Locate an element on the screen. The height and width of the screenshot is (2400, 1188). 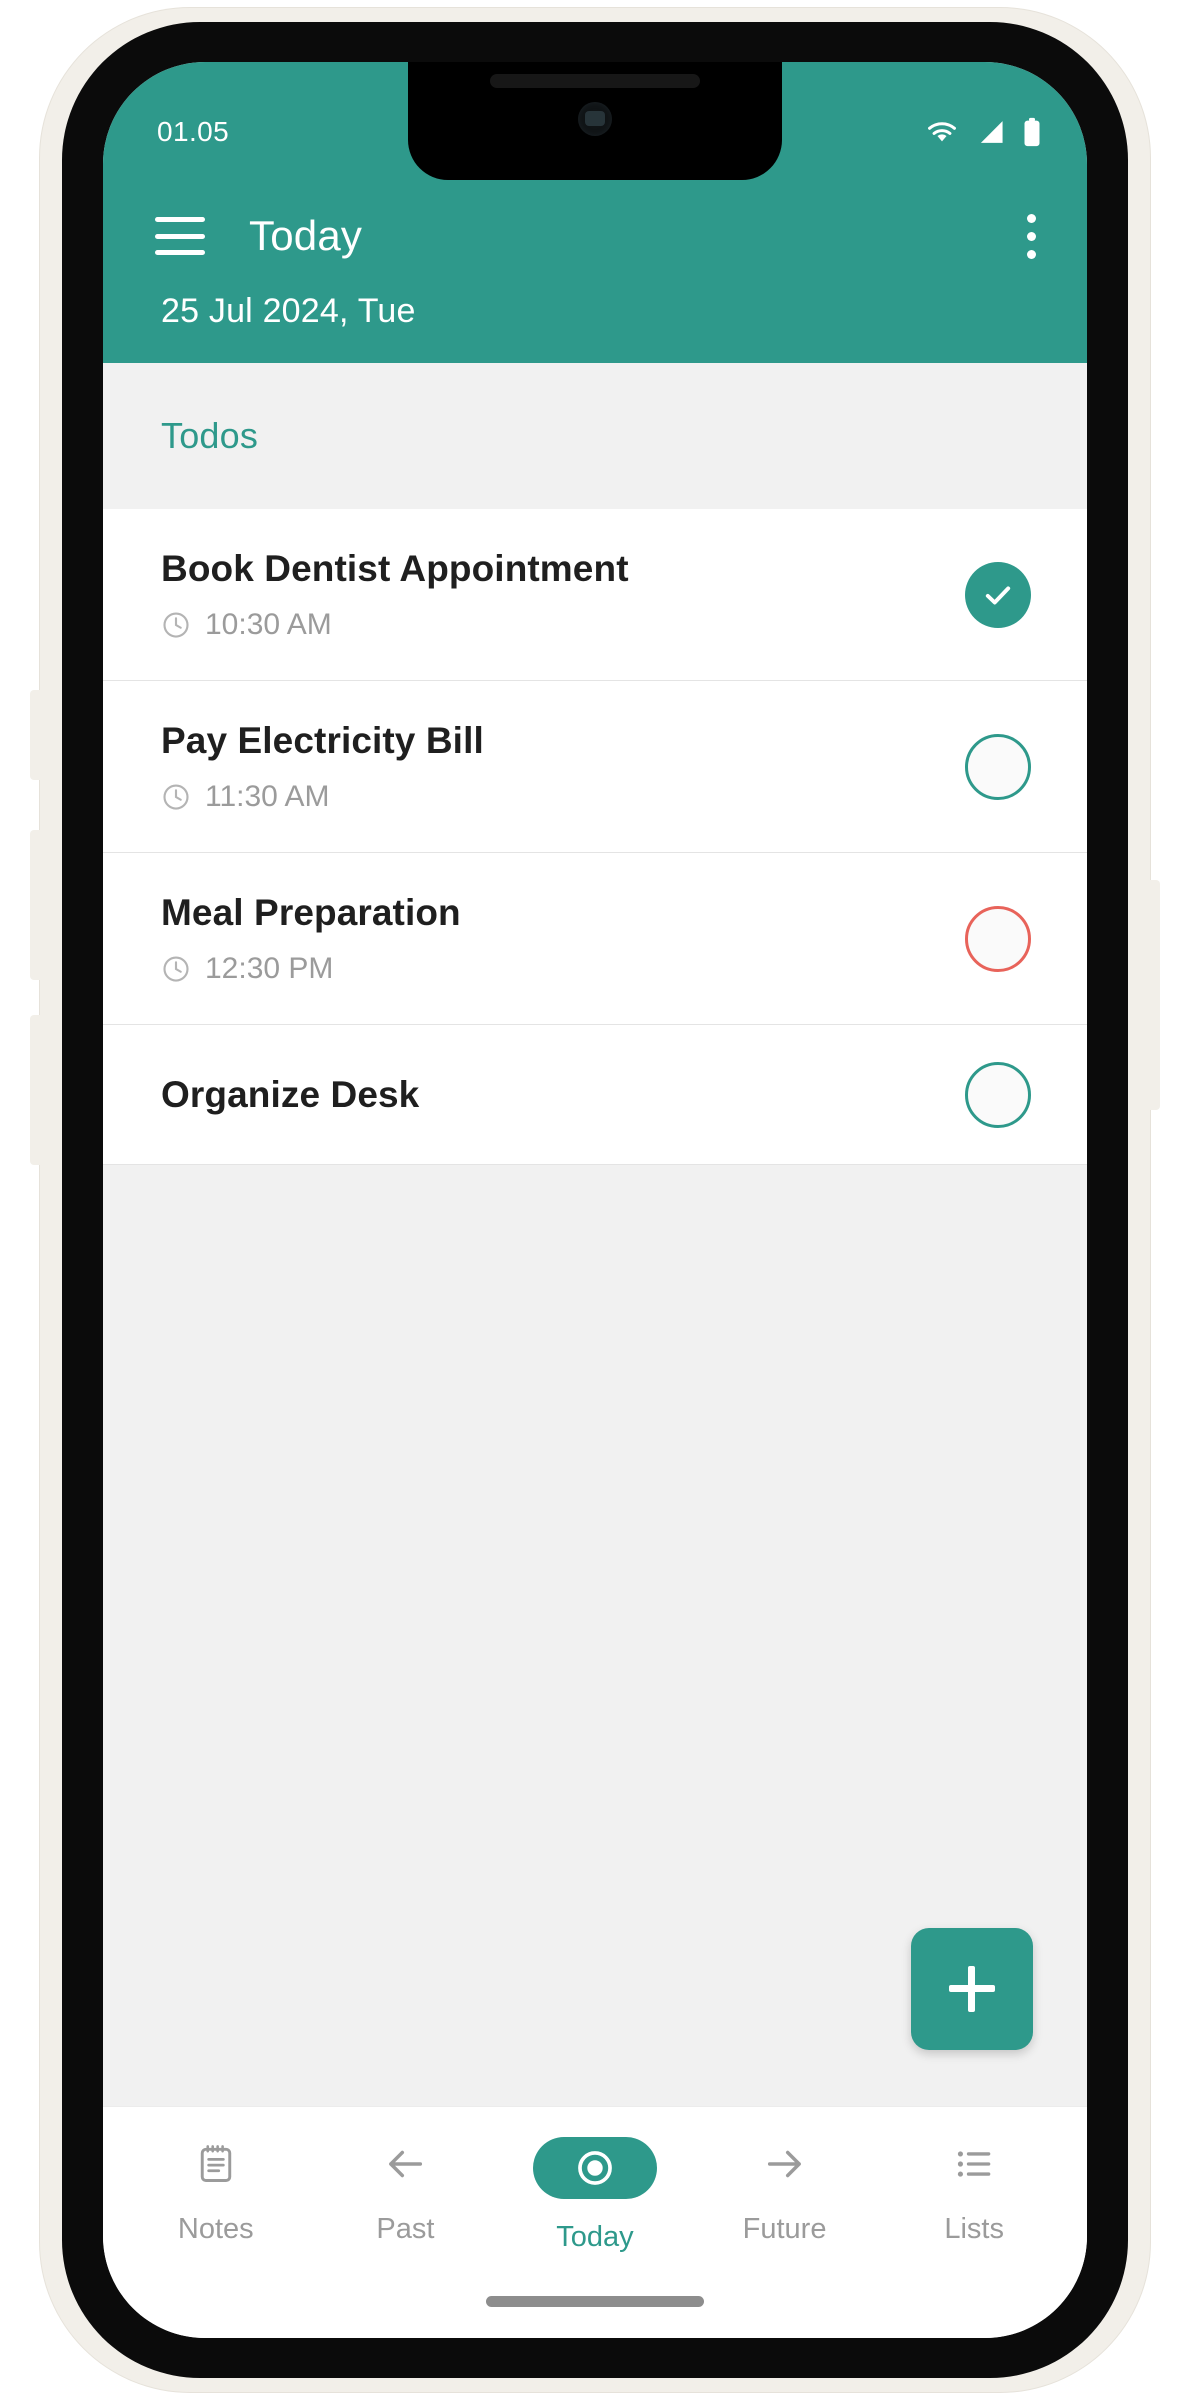
todo-checkbox-overdue is located at coordinates (998, 938).